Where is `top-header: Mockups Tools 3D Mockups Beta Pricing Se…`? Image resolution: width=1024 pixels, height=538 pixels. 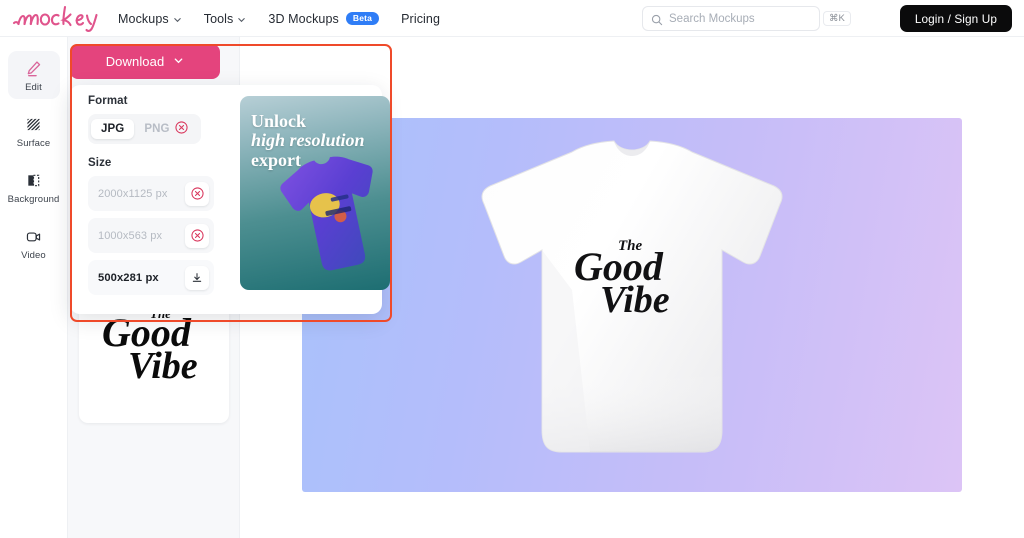 top-header: Mockups Tools 3D Mockups Beta Pricing Se… is located at coordinates (512, 18).